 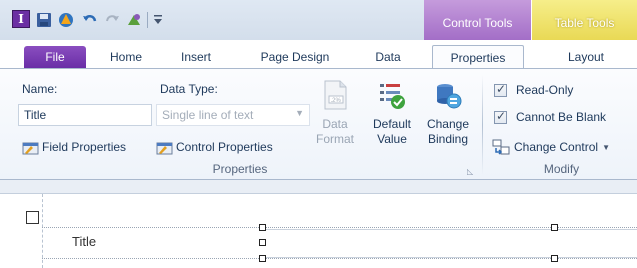 I want to click on cannot-be-blank-check-icon: ✓, so click(x=500, y=116).